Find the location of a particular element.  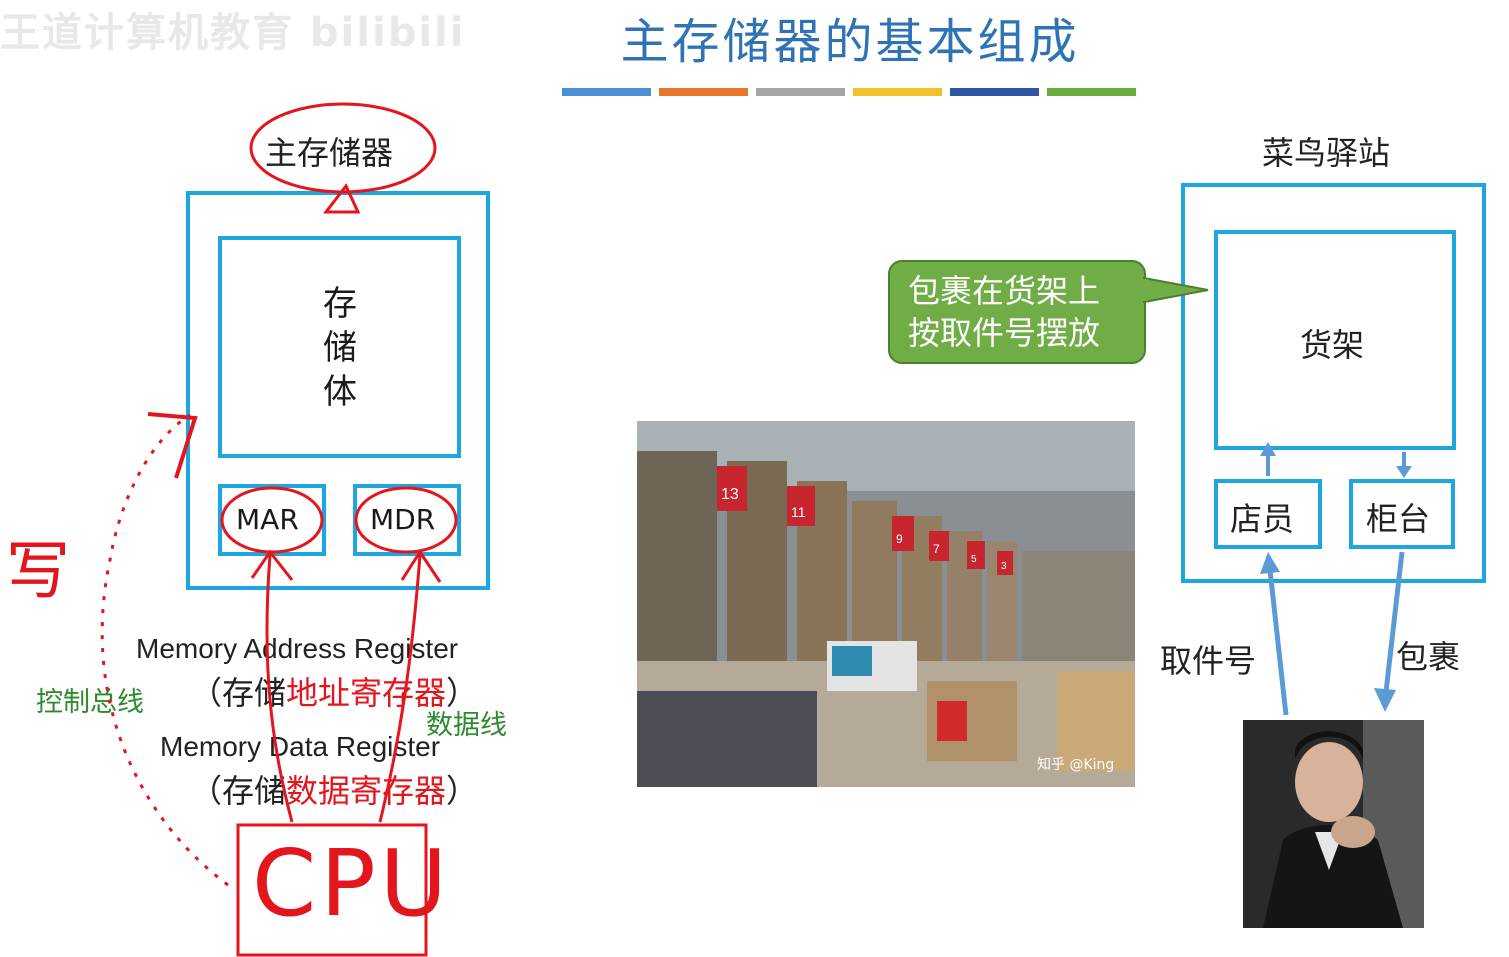

warehouse-photo: 13 11 9 7 5 3 知乎 @King is located at coordinates (886, 604).